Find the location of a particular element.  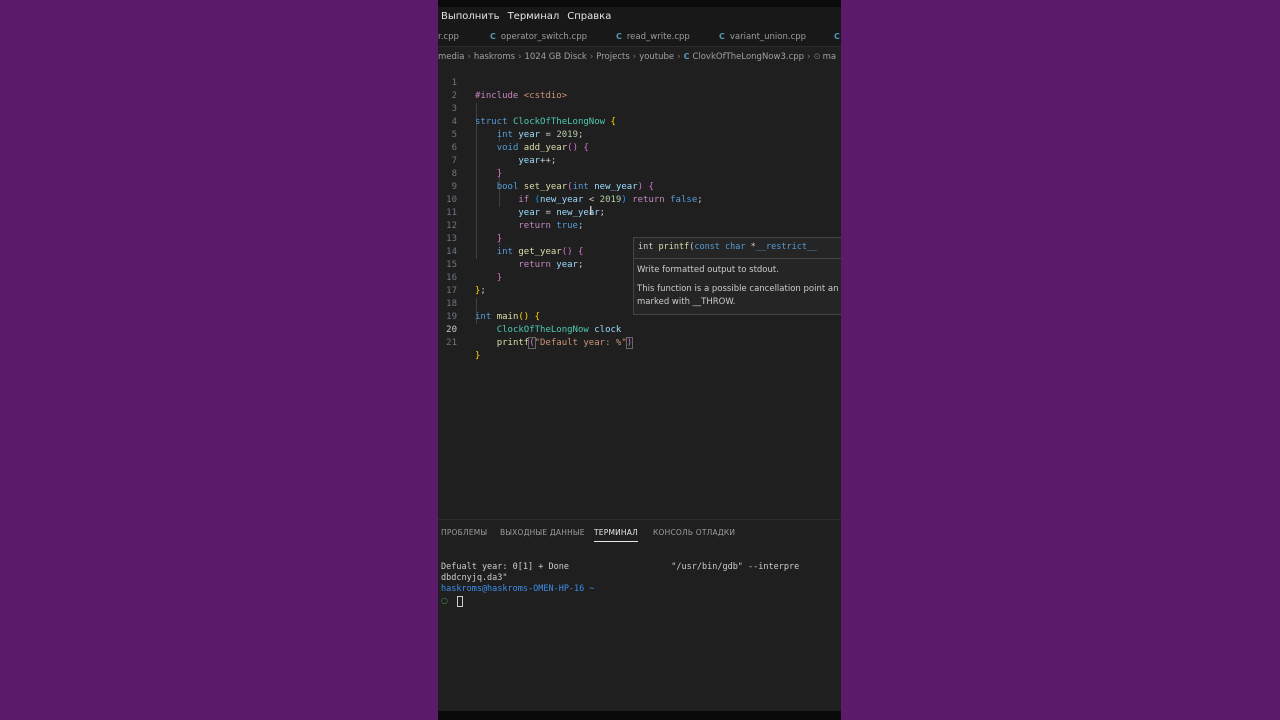

breadcrumb-symbol: ma is located at coordinates (830, 57).